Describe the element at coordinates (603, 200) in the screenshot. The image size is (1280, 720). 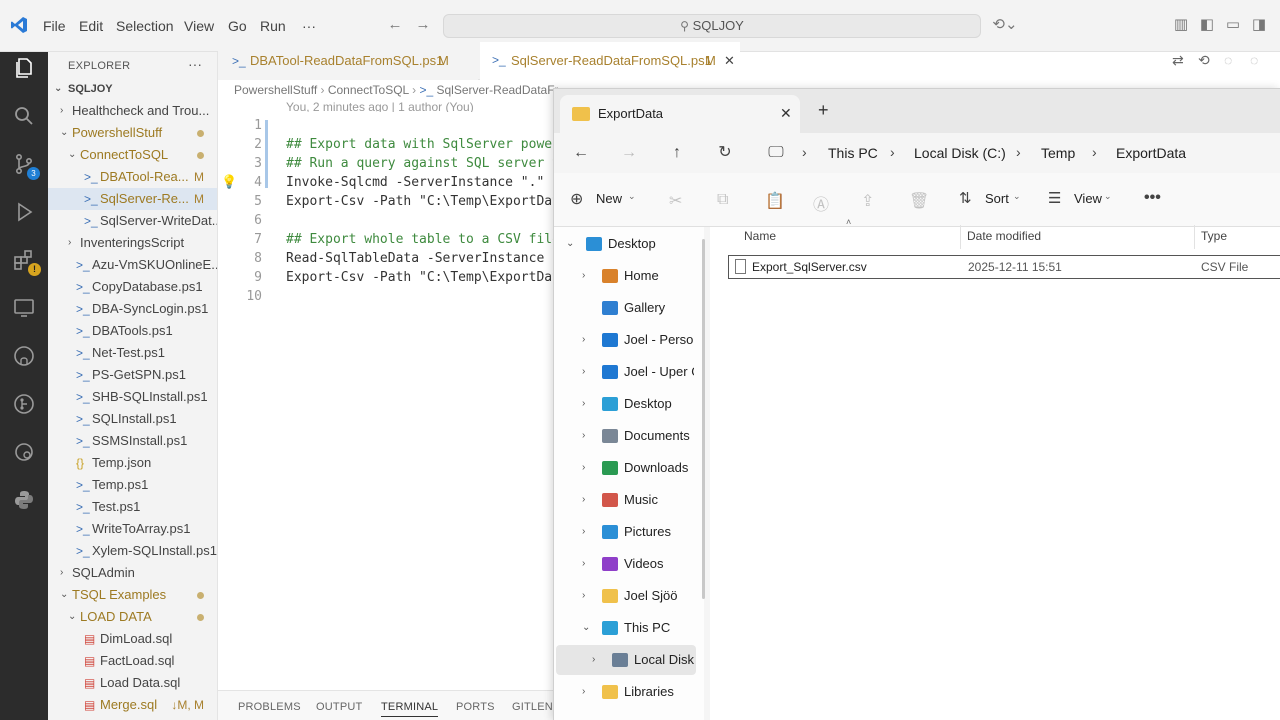
I see `new-button: ⊕ New ⌄` at that location.